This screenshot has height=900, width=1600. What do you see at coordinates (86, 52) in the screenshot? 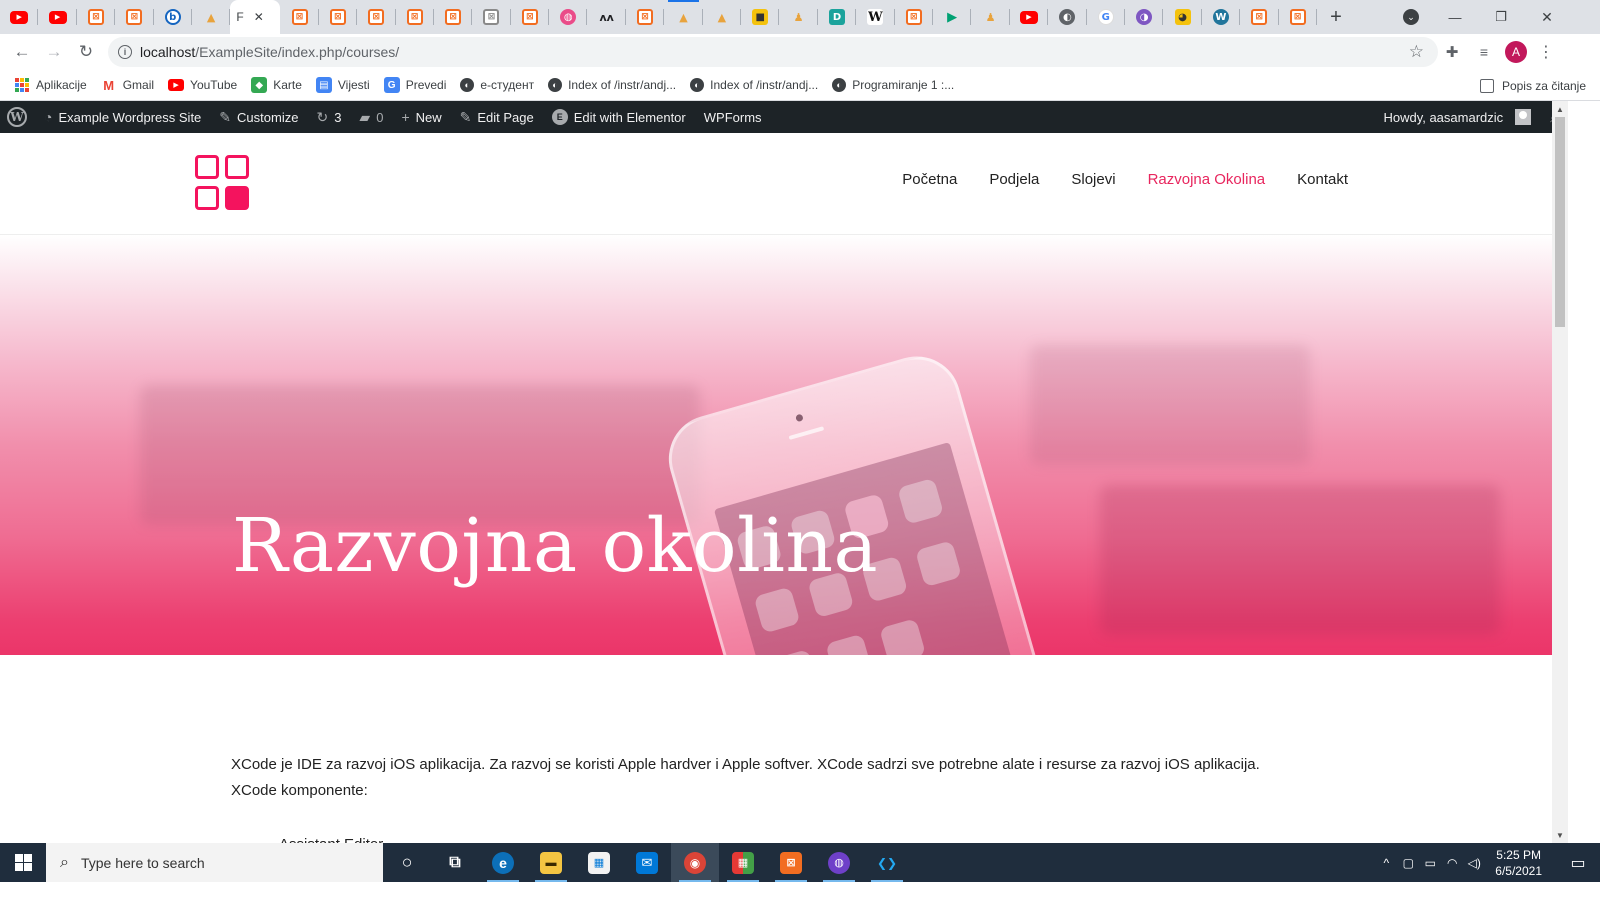
I see `reload-button: ↻` at bounding box center [86, 52].